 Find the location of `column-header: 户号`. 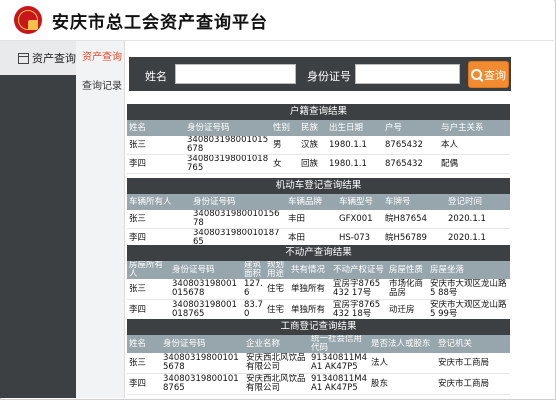

column-header: 户号 is located at coordinates (411, 128).